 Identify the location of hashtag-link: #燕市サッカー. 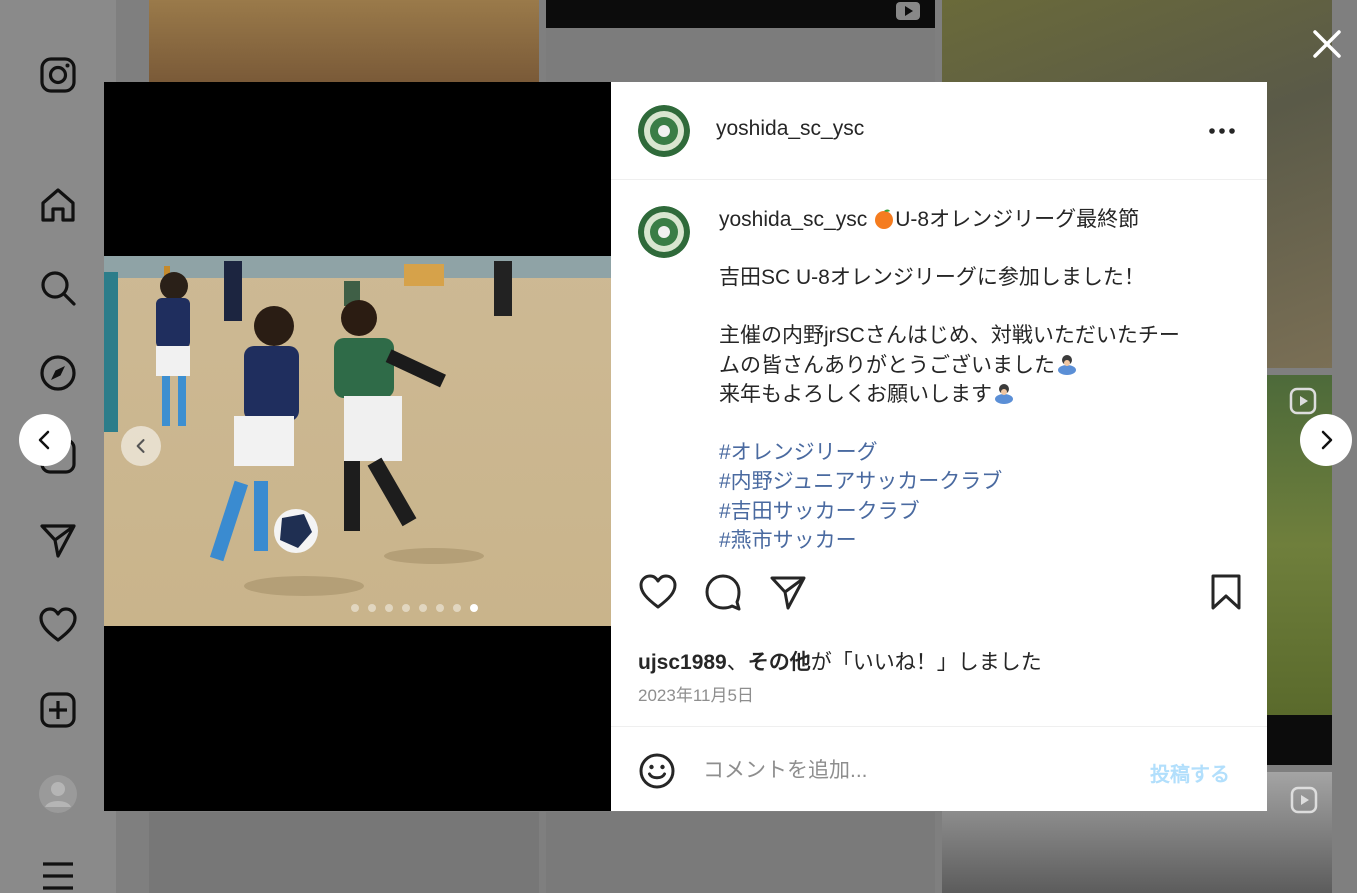
(969, 541).